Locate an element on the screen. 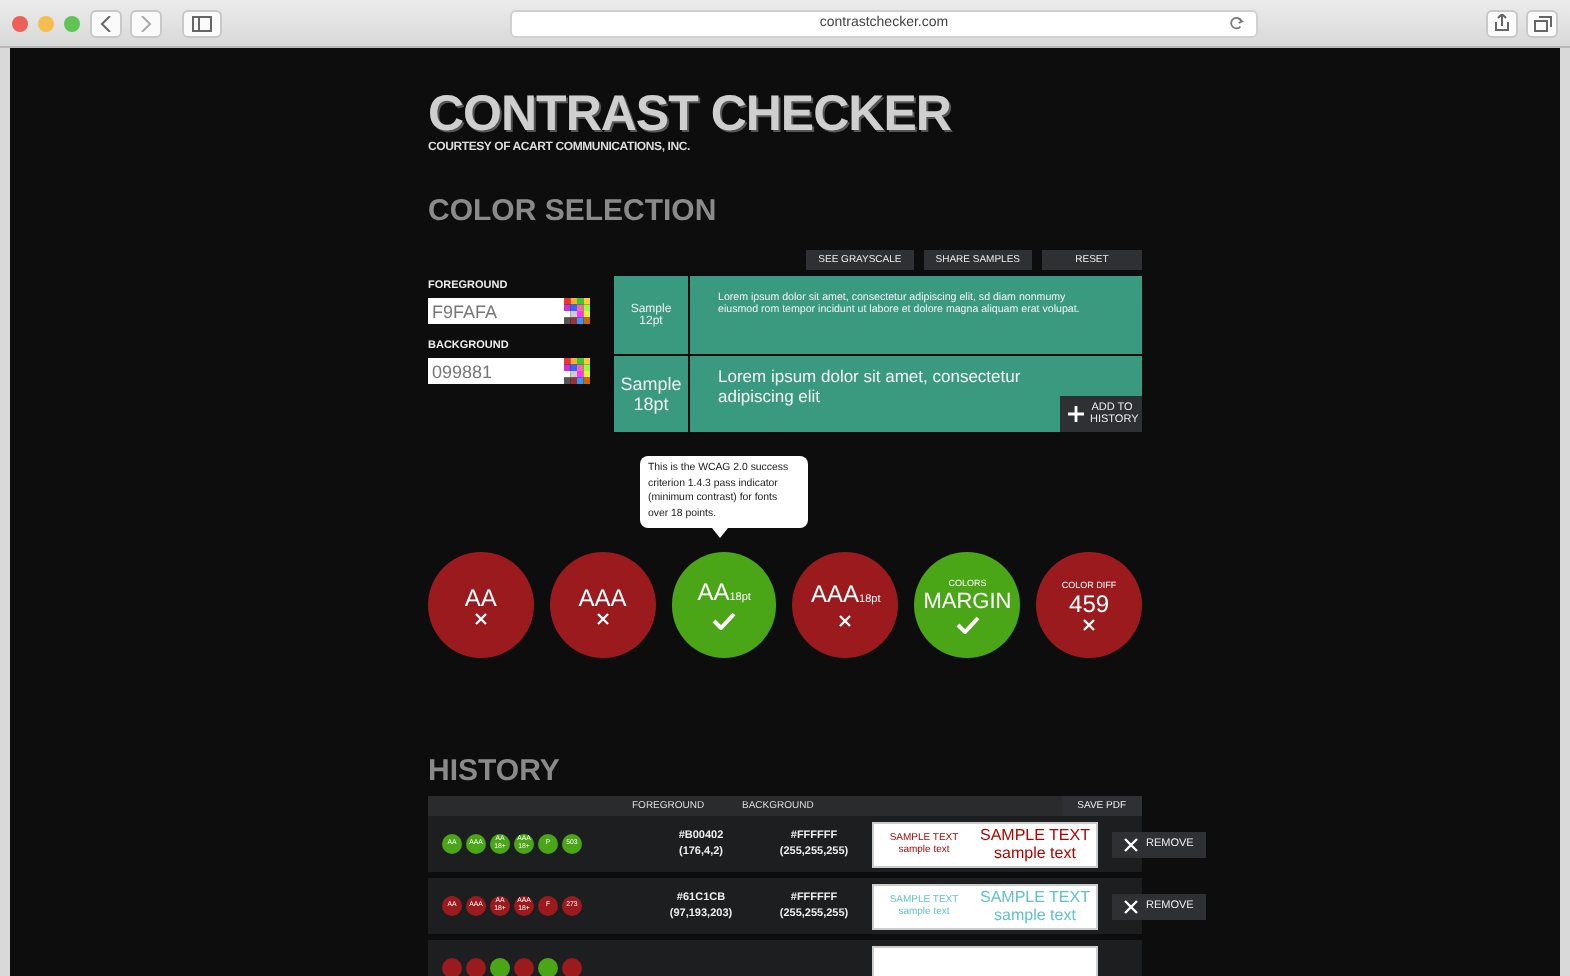  page-title: CONTRAST CHECKER is located at coordinates (690, 114).